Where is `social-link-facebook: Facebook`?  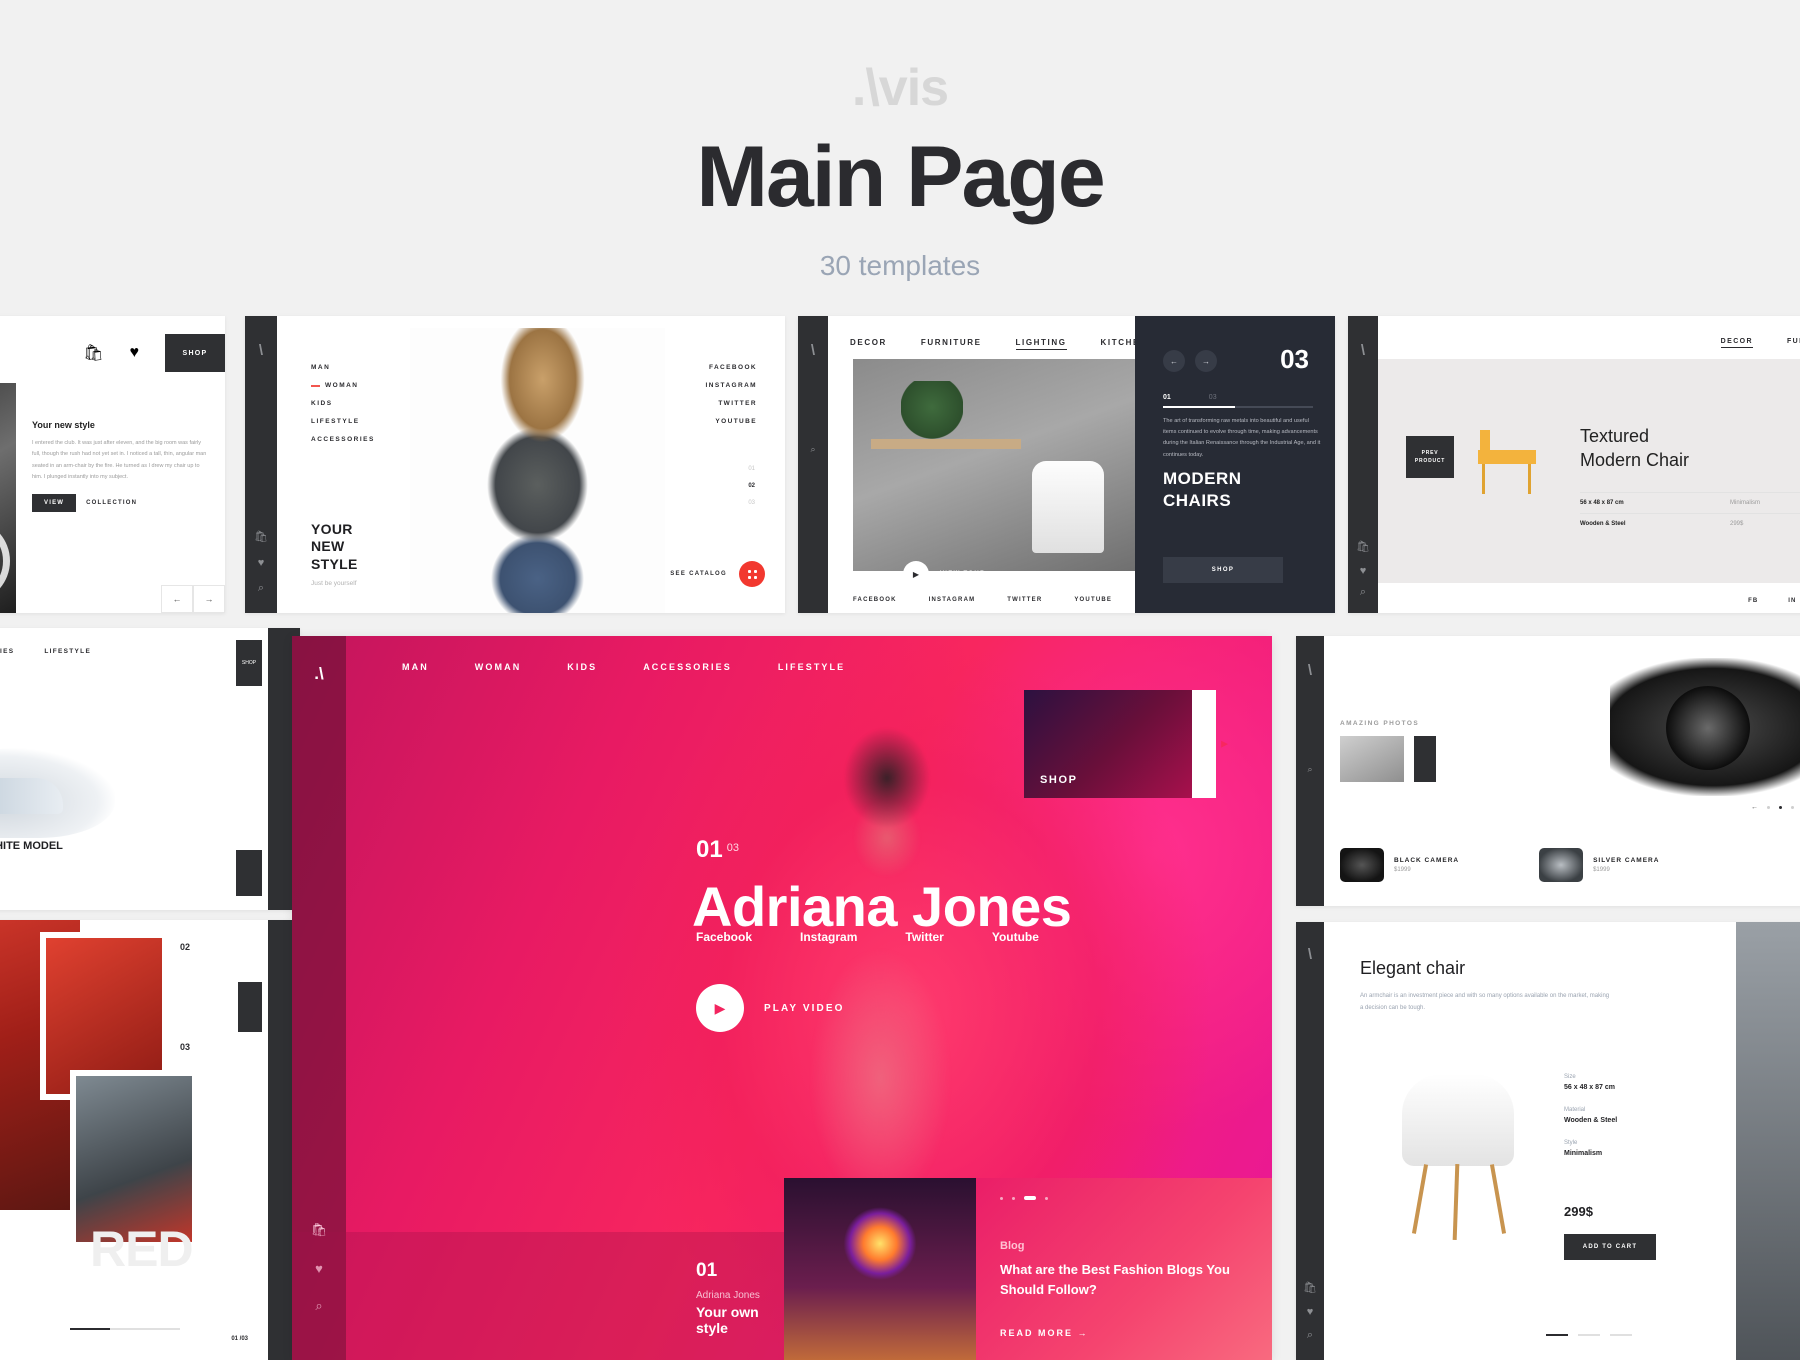 social-link-facebook: Facebook is located at coordinates (724, 937).